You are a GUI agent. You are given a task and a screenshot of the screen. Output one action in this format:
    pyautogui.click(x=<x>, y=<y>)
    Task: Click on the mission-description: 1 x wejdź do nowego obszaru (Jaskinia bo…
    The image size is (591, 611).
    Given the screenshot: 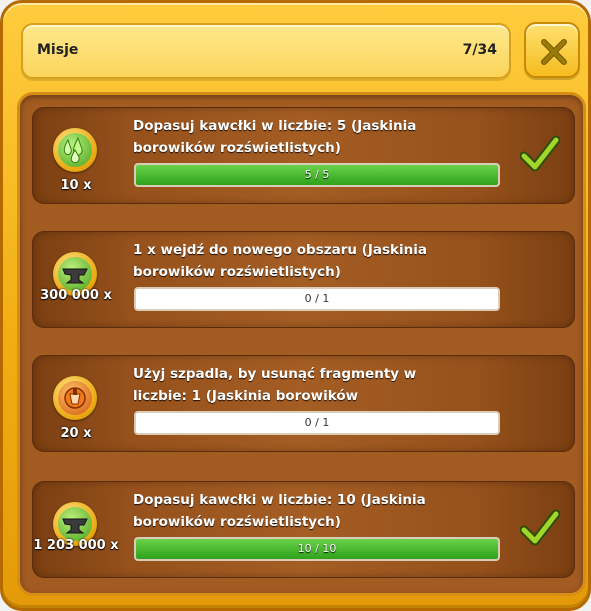 What is the action you would take?
    pyautogui.click(x=280, y=261)
    